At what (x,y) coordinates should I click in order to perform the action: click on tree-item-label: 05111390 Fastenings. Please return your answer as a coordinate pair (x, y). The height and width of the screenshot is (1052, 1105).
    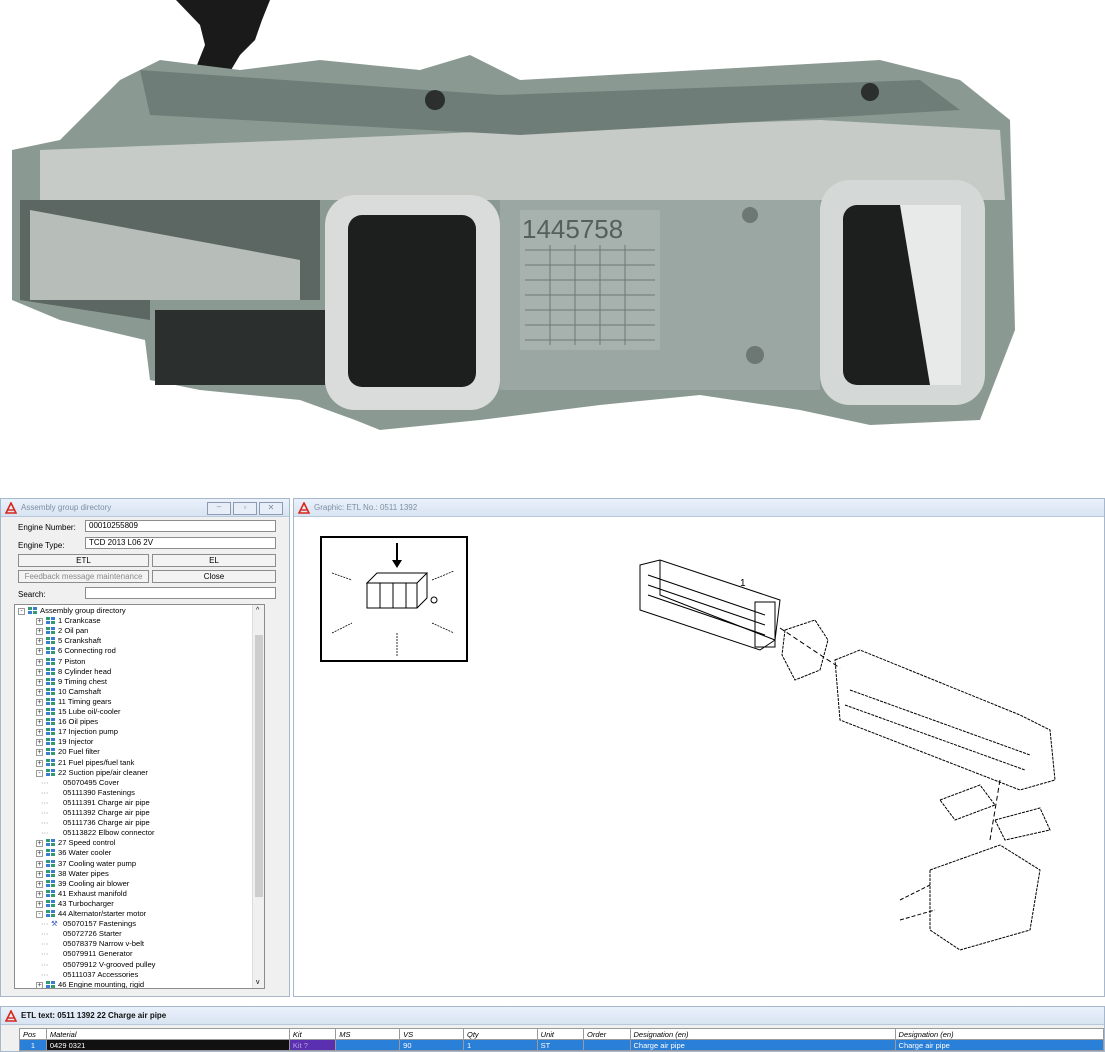
    Looking at the image, I should click on (99, 792).